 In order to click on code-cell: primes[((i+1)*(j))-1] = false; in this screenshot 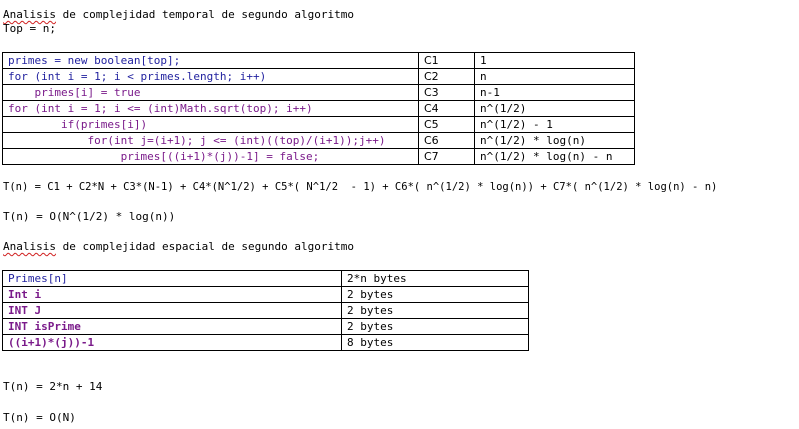, I will do `click(210, 156)`.